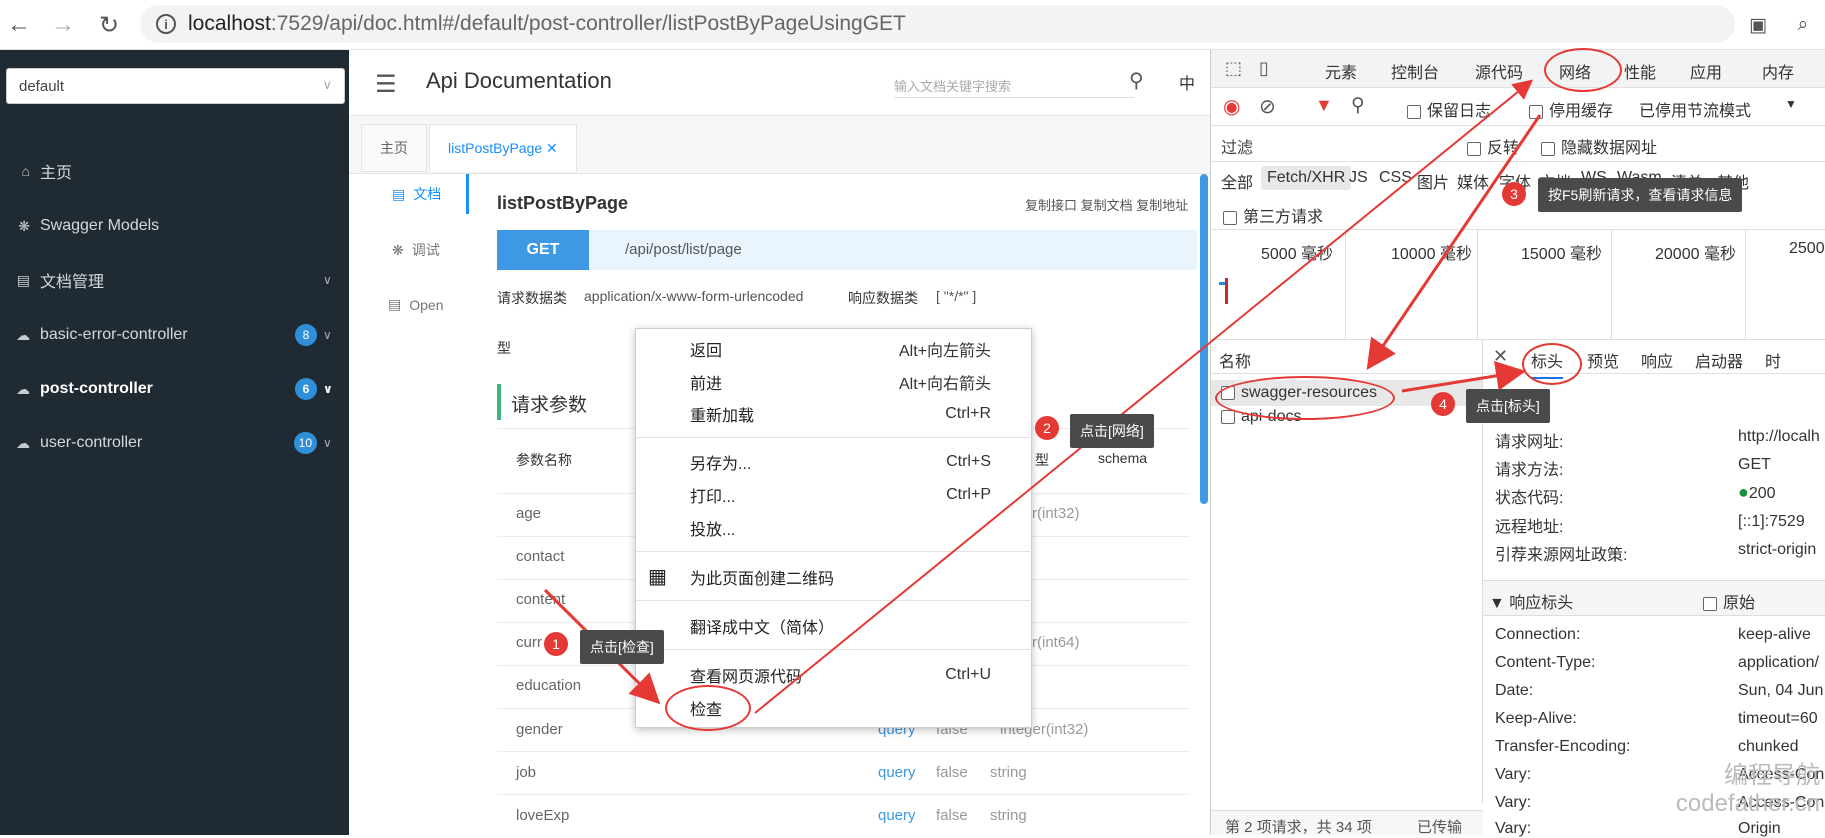 Image resolution: width=1825 pixels, height=838 pixels. I want to click on detail-tab-timing: 时, so click(1773, 360).